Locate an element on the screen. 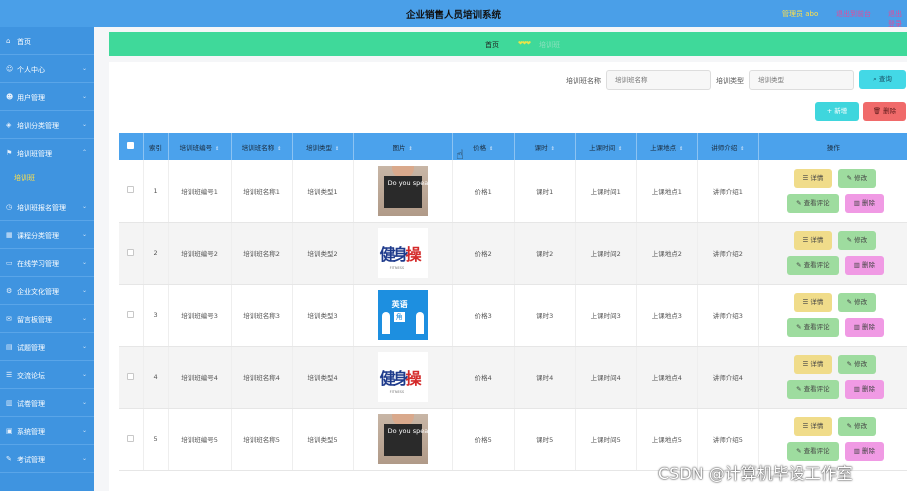  flag-icon: ⚑ is located at coordinates (9, 153).